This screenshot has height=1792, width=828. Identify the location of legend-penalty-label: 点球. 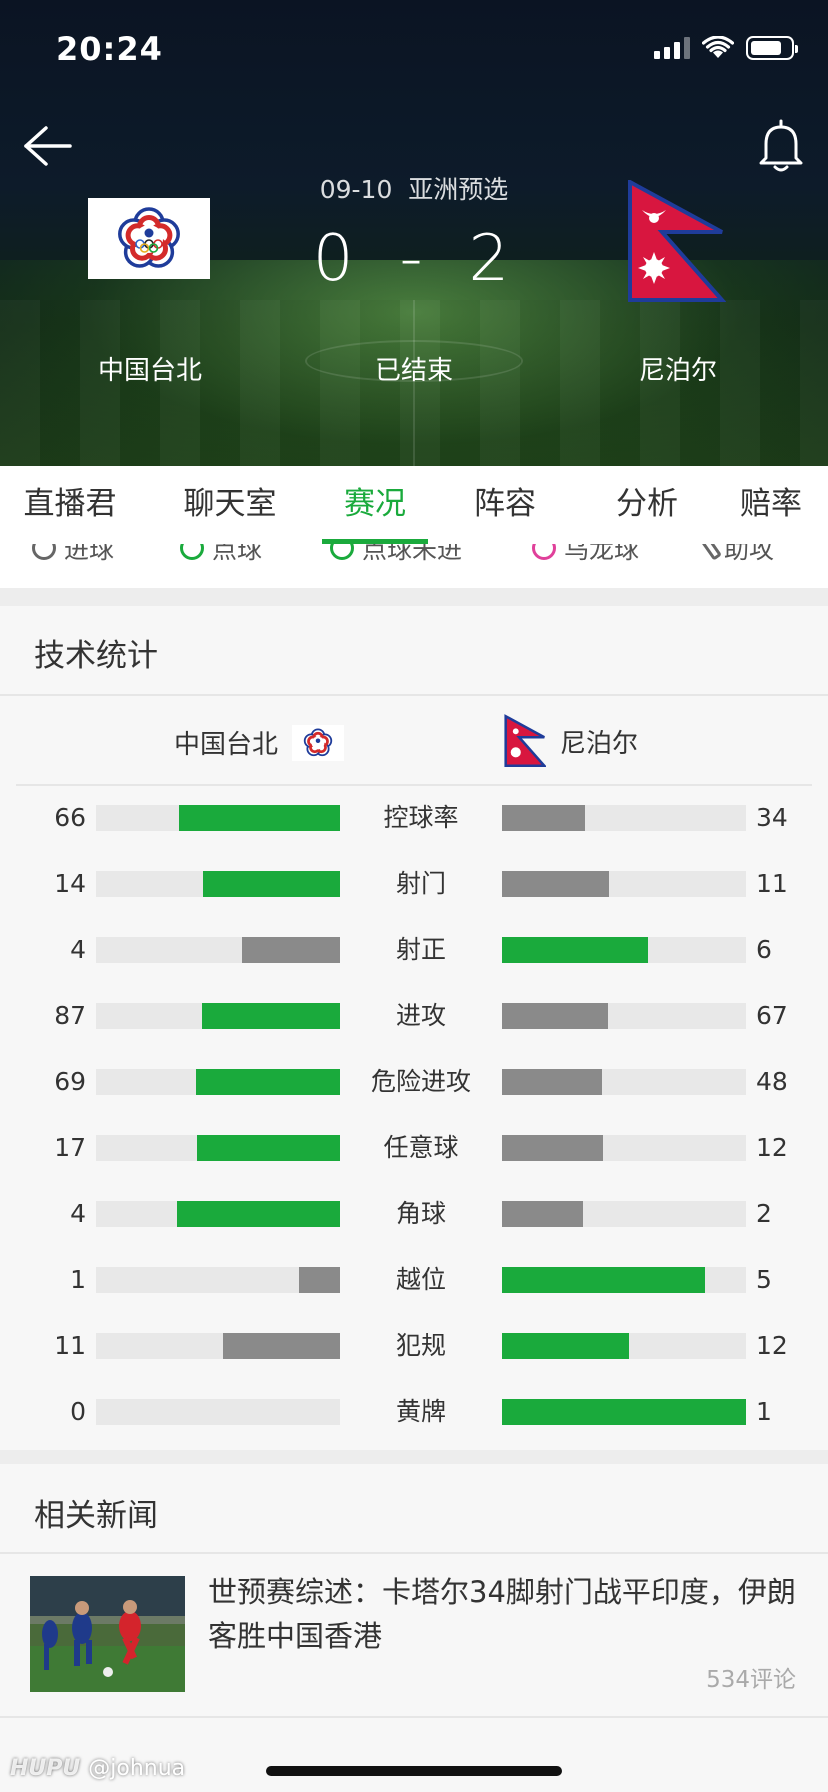
(237, 554).